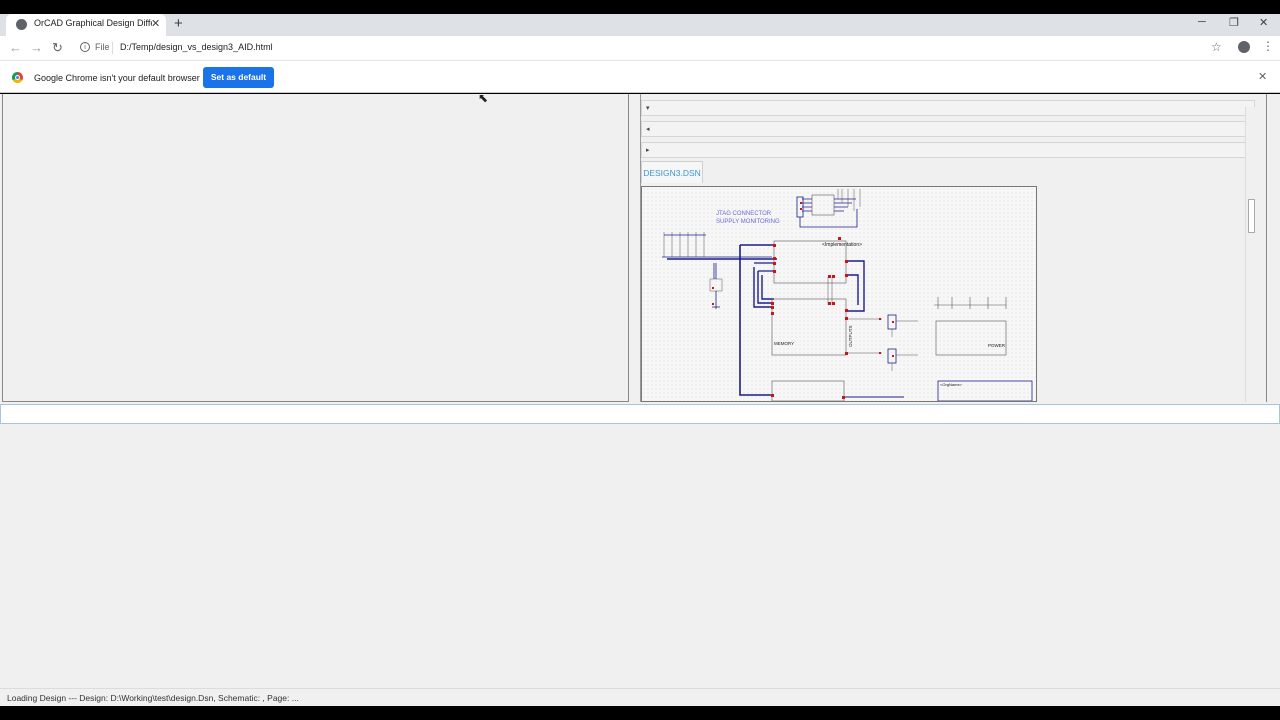 The height and width of the screenshot is (720, 1280). Describe the element at coordinates (842, 245) in the screenshot. I see `implementation-label: <Implementation>` at that location.